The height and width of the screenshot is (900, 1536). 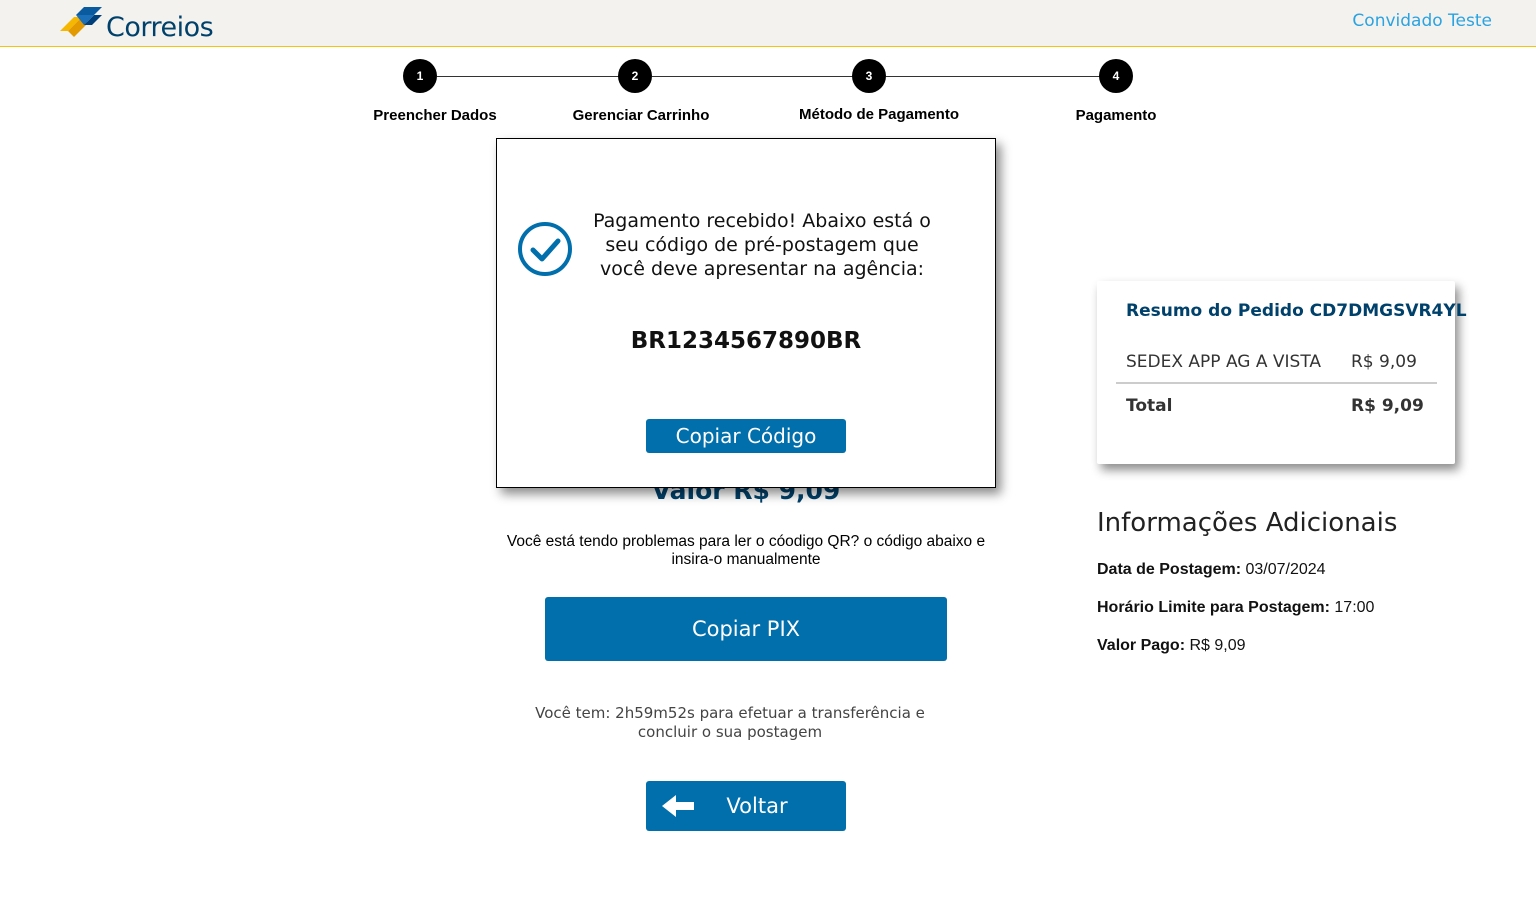 I want to click on step-4-label: Pagamento, so click(x=1116, y=115).